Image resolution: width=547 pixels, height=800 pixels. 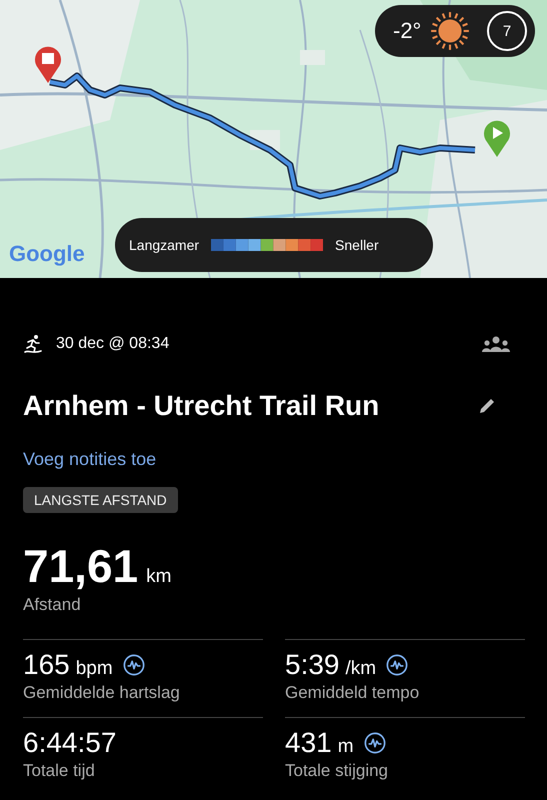 I want to click on stat-label: Totale stijging, so click(x=337, y=770).